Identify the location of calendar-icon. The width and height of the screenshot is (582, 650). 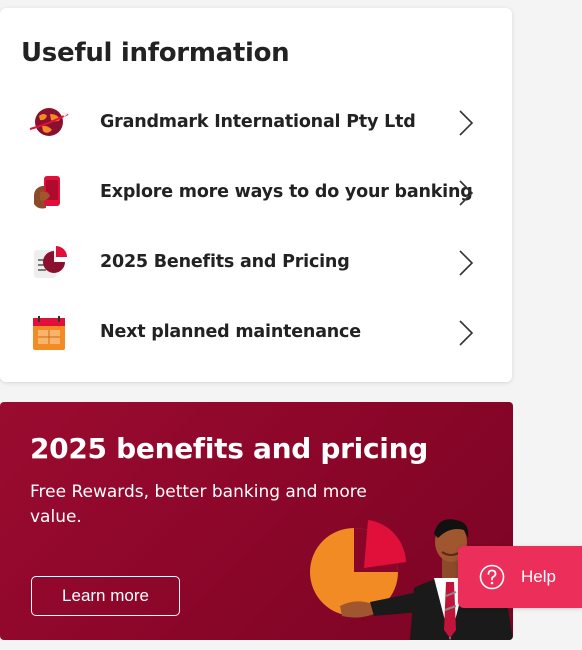
(49, 333).